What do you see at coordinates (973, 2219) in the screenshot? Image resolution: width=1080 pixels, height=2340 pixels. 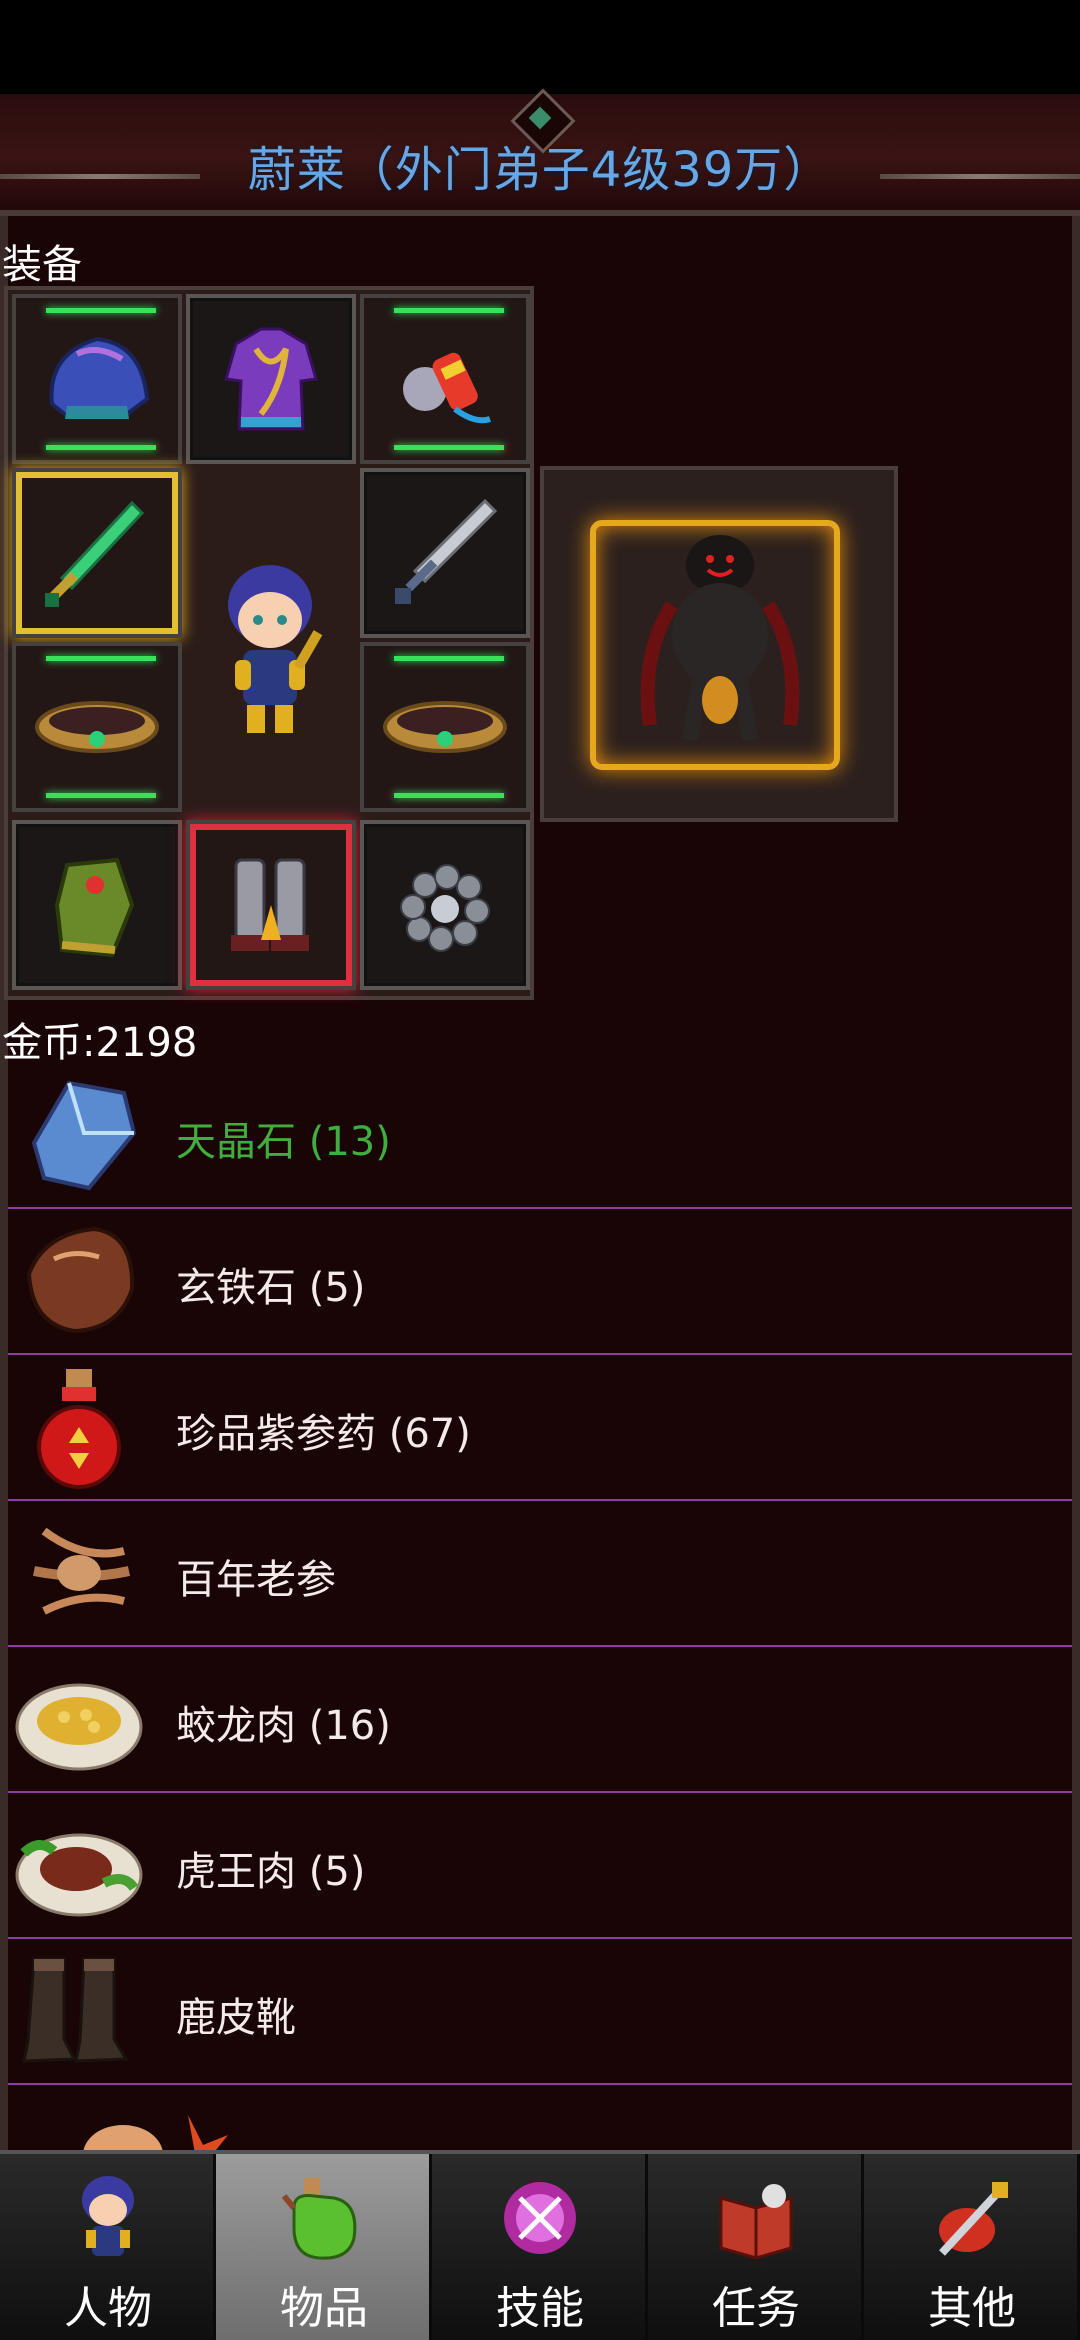 I see `sword-shield-icon` at bounding box center [973, 2219].